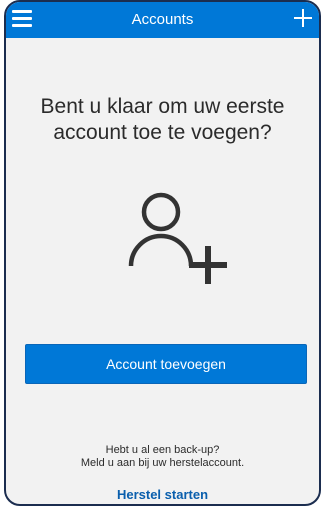 The image size is (325, 508). I want to click on page-title: Accounts, so click(162, 19).